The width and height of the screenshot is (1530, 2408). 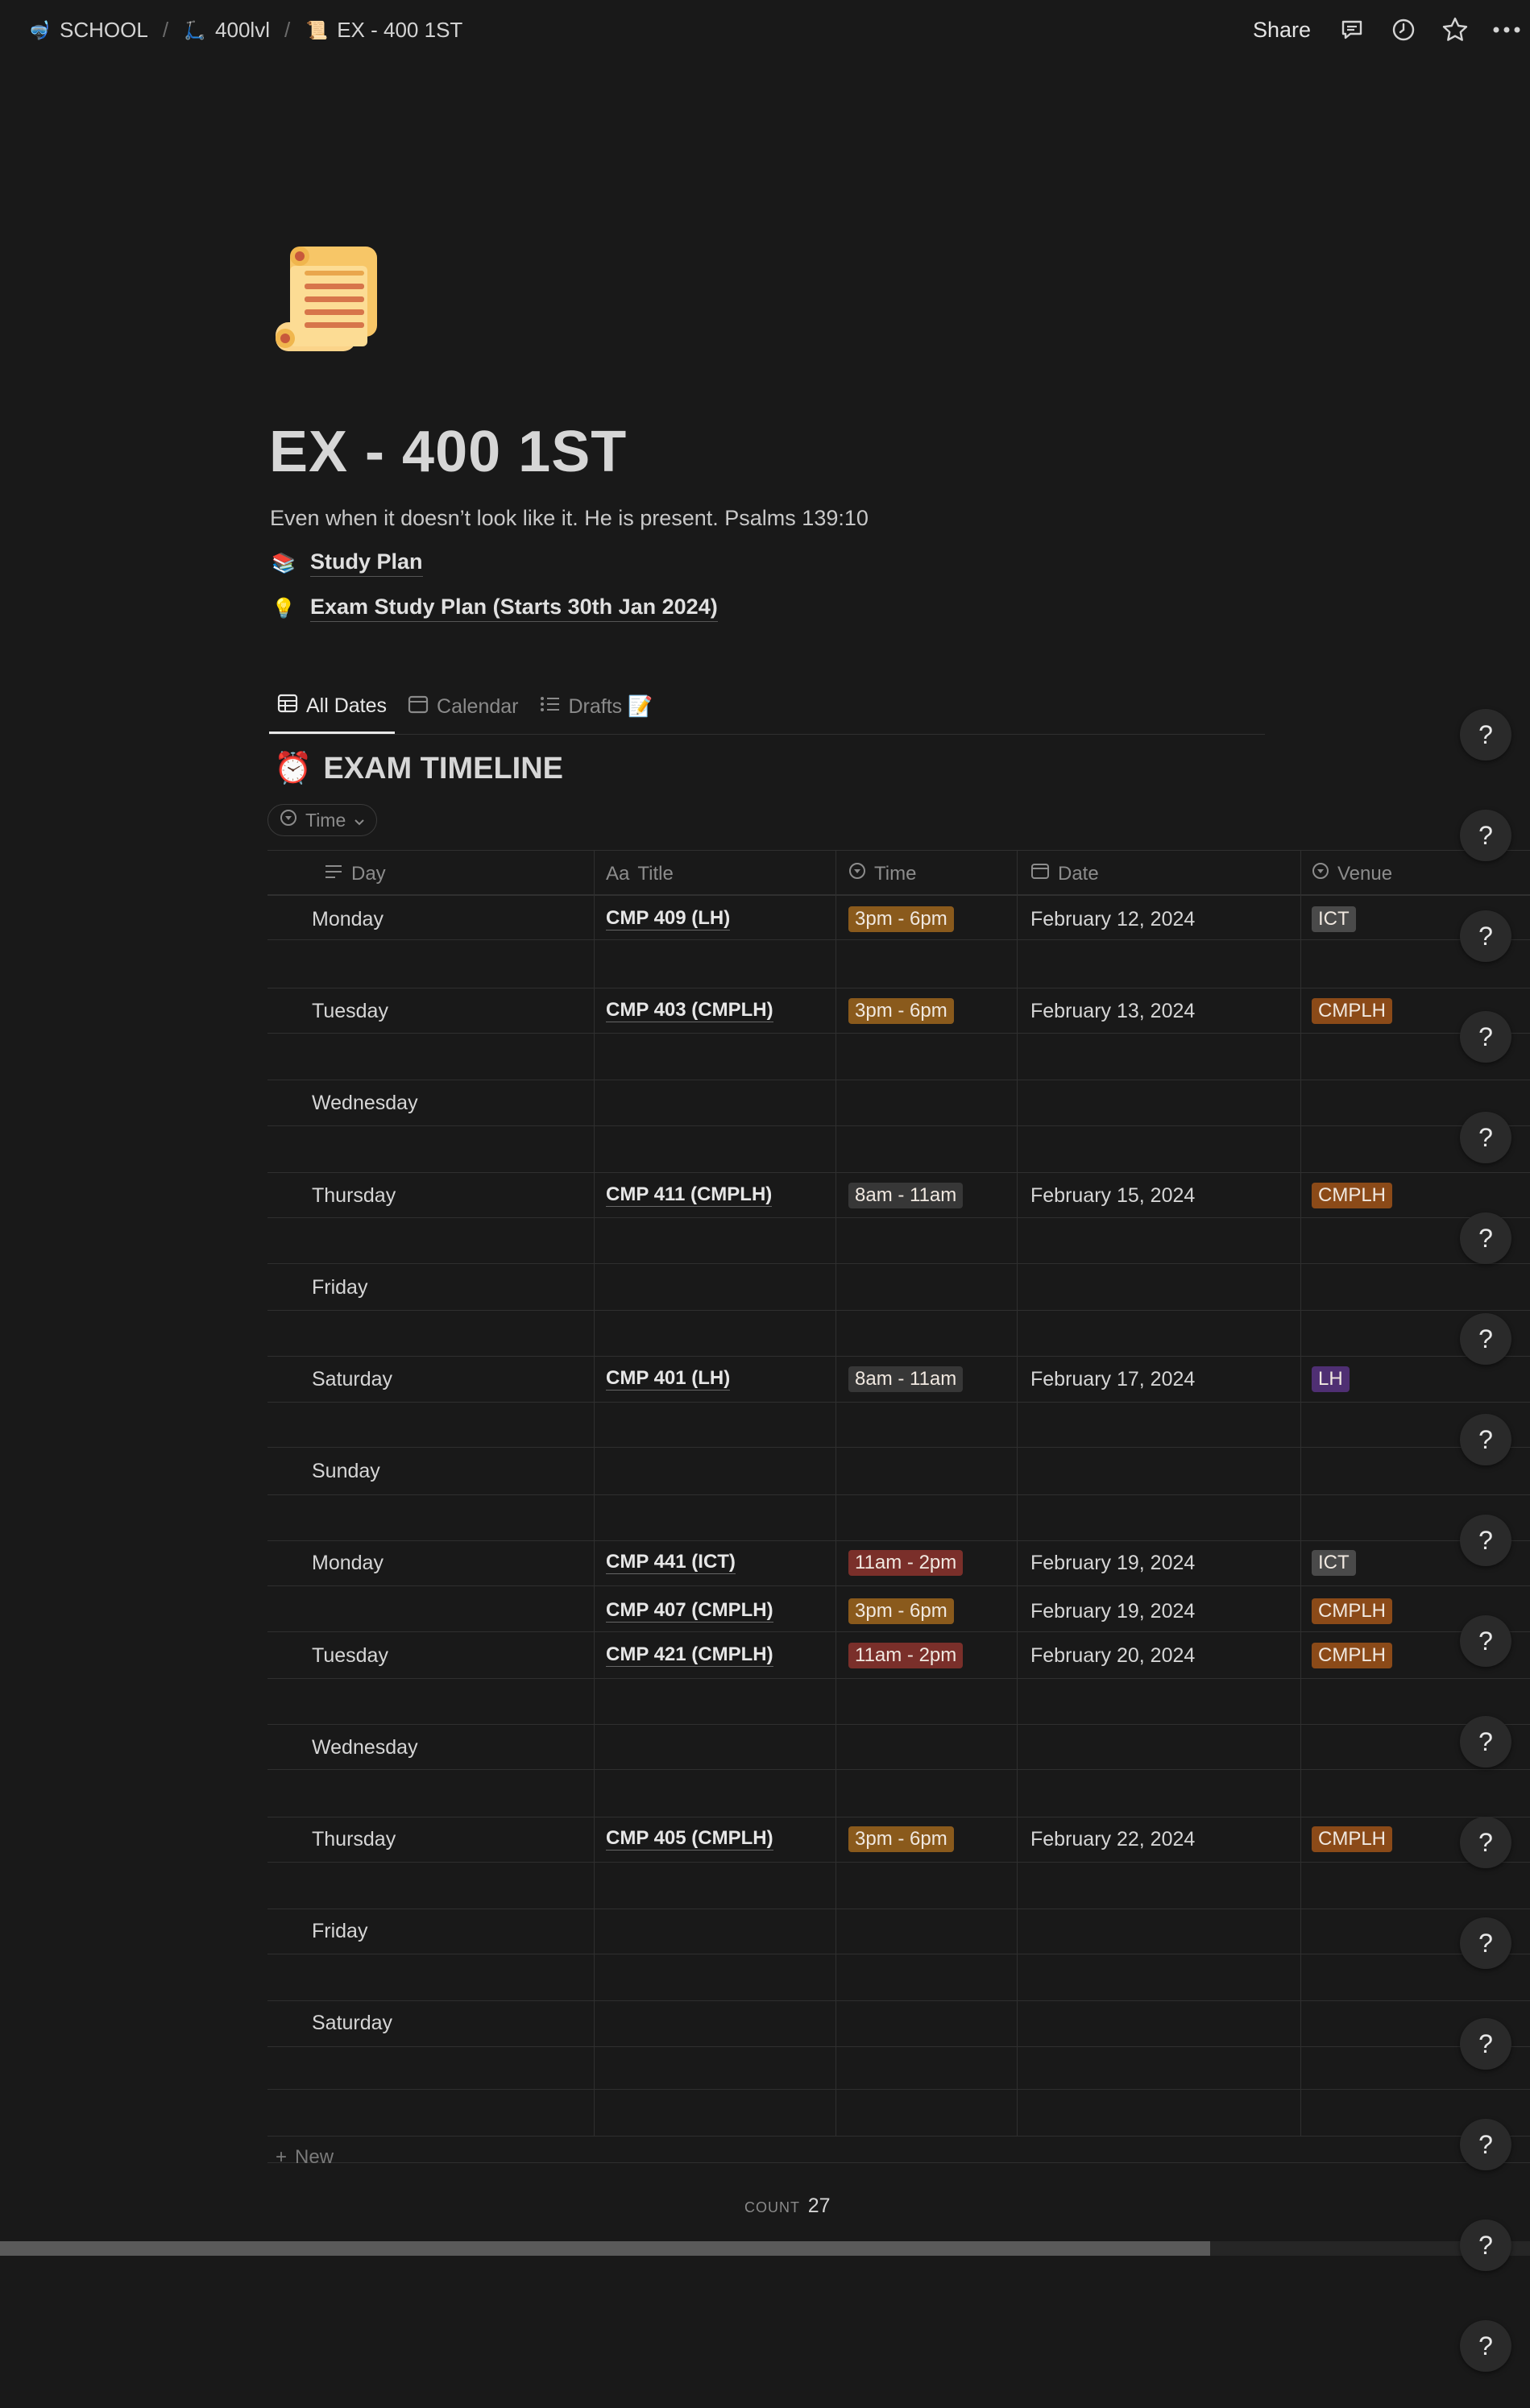 I want to click on title-cell: CMP 401 (LH), so click(x=668, y=1379).